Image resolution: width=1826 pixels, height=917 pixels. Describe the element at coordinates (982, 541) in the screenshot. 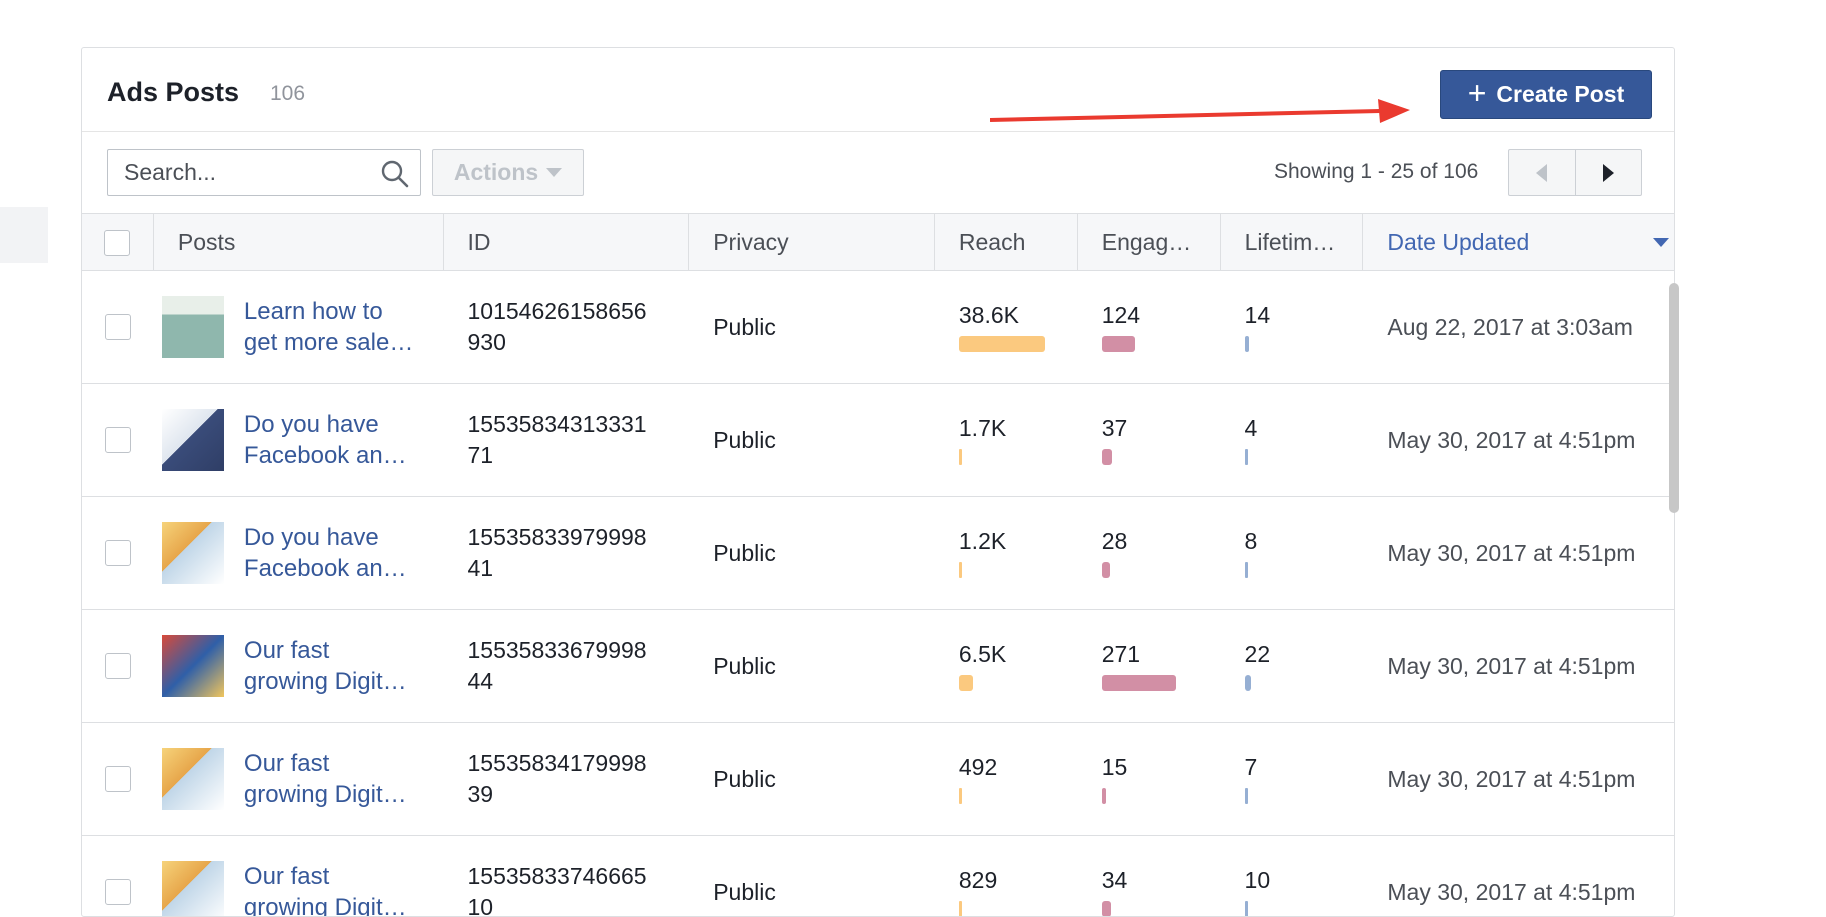

I see `reach-value: 1.2K` at that location.